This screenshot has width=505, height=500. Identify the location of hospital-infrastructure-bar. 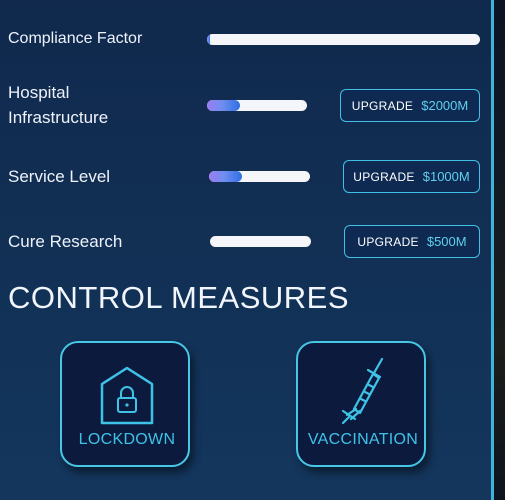
(257, 105).